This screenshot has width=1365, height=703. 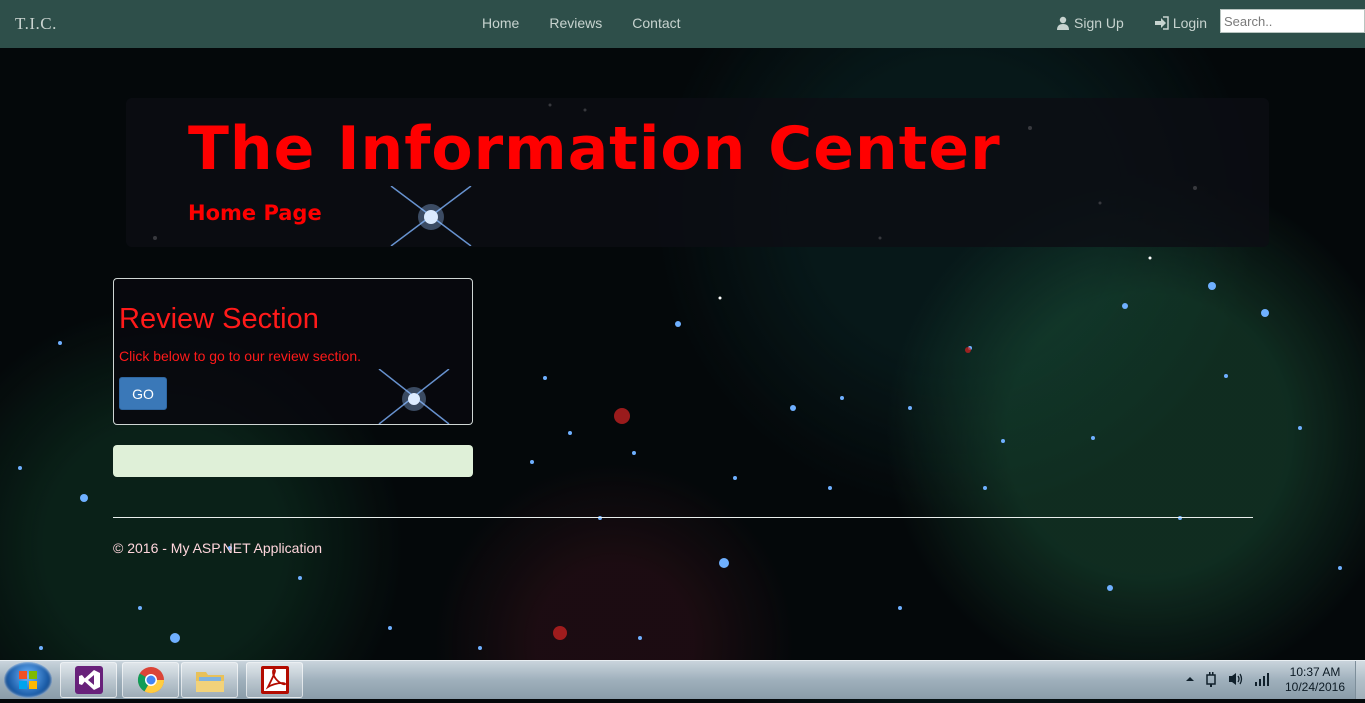 What do you see at coordinates (500, 23) in the screenshot?
I see `nav-home: Home` at bounding box center [500, 23].